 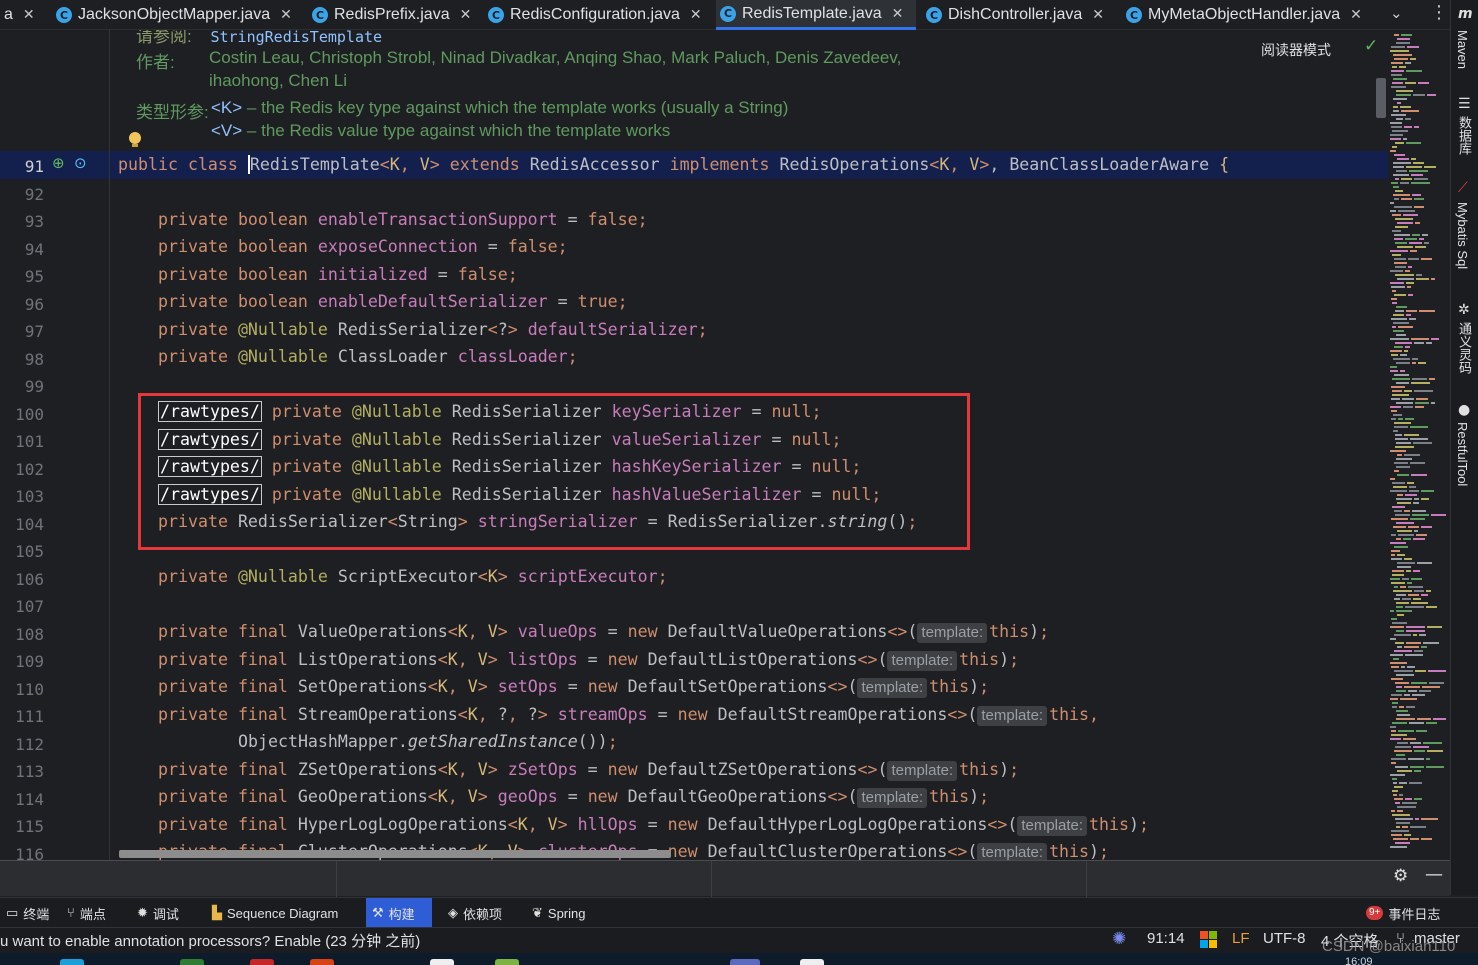 What do you see at coordinates (1462, 454) in the screenshot?
I see `tool-restful: RestfulTool` at bounding box center [1462, 454].